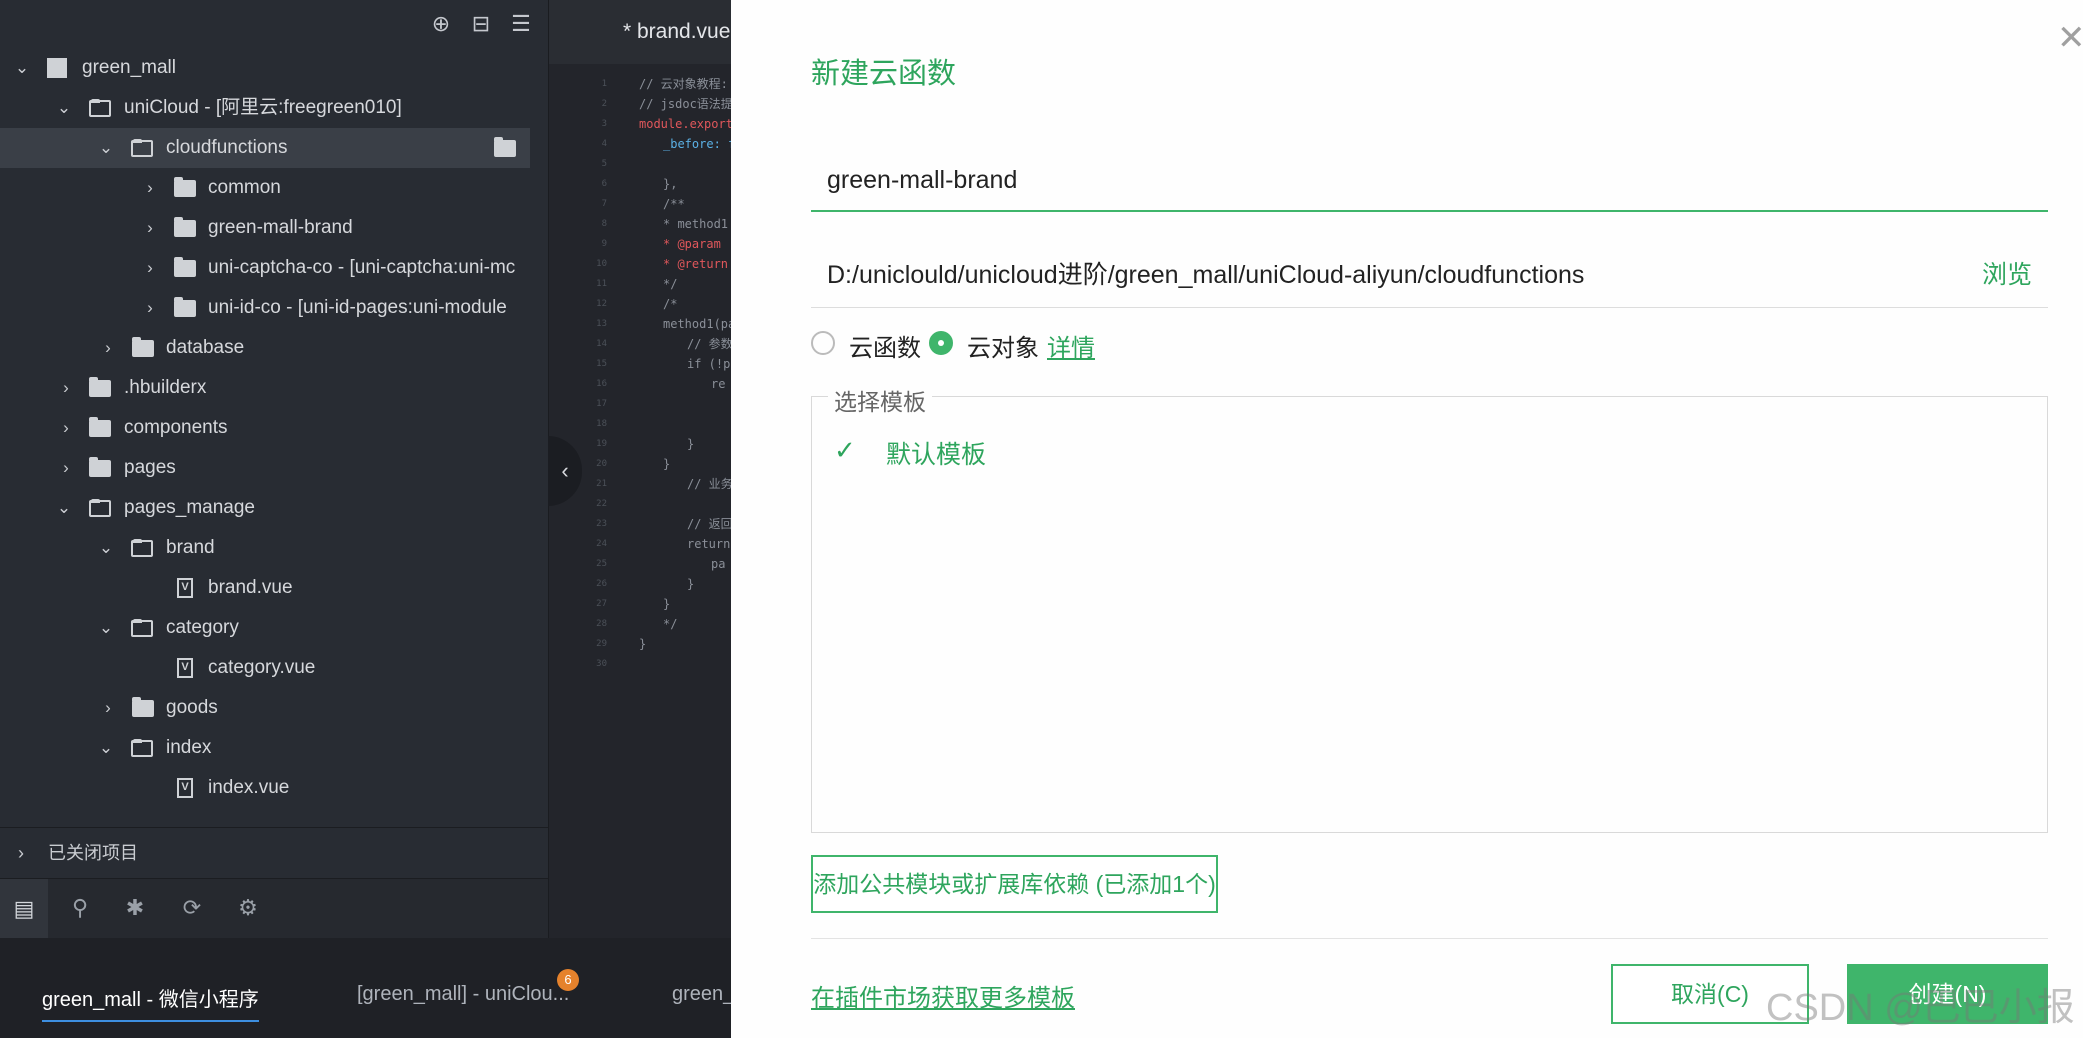 Image resolution: width=2083 pixels, height=1038 pixels. I want to click on tree-item-pages: › pages, so click(265, 468).